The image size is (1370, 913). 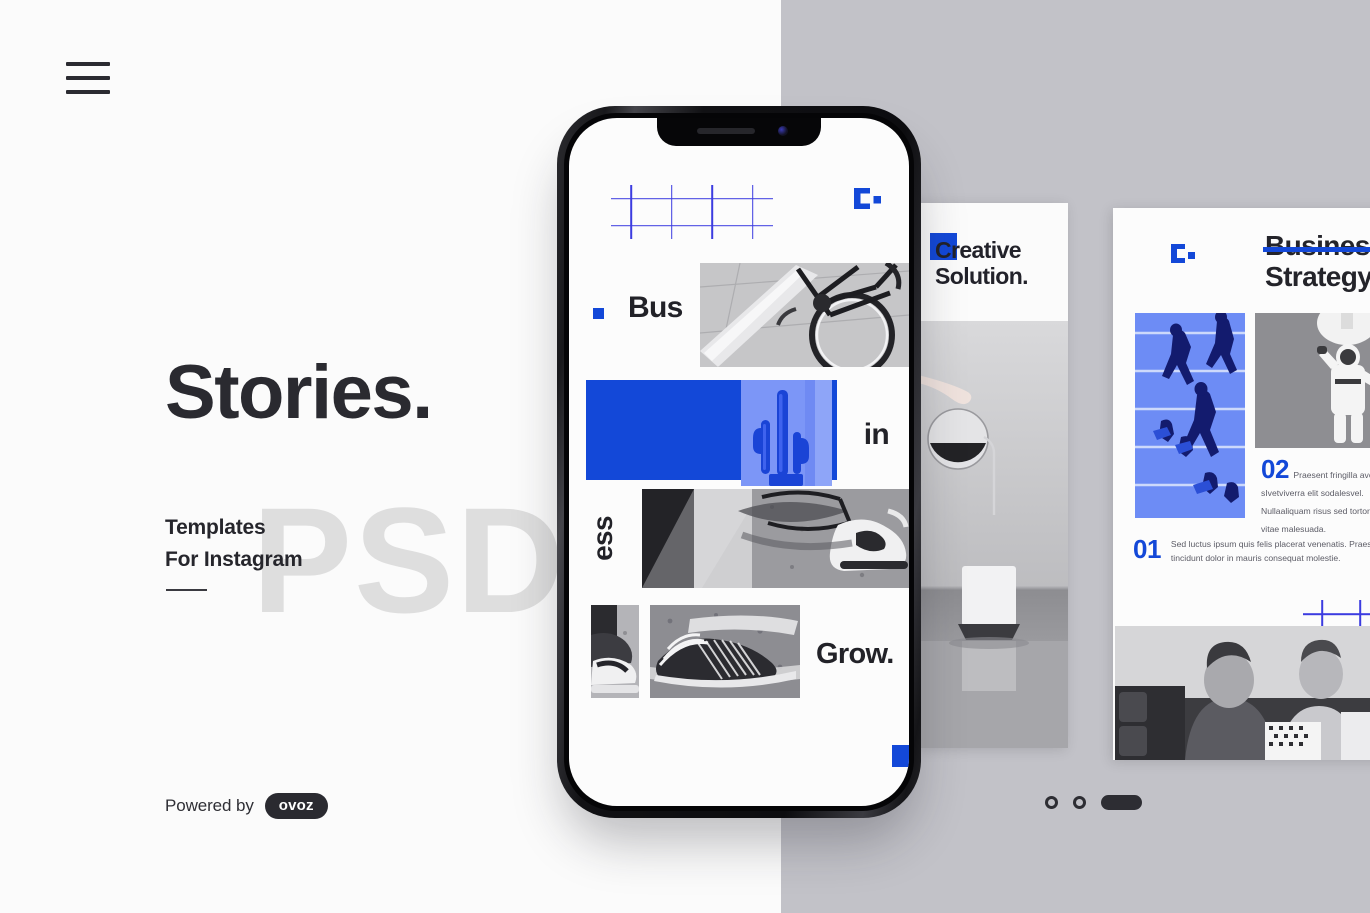 I want to click on cactus-photo, so click(x=786, y=433).